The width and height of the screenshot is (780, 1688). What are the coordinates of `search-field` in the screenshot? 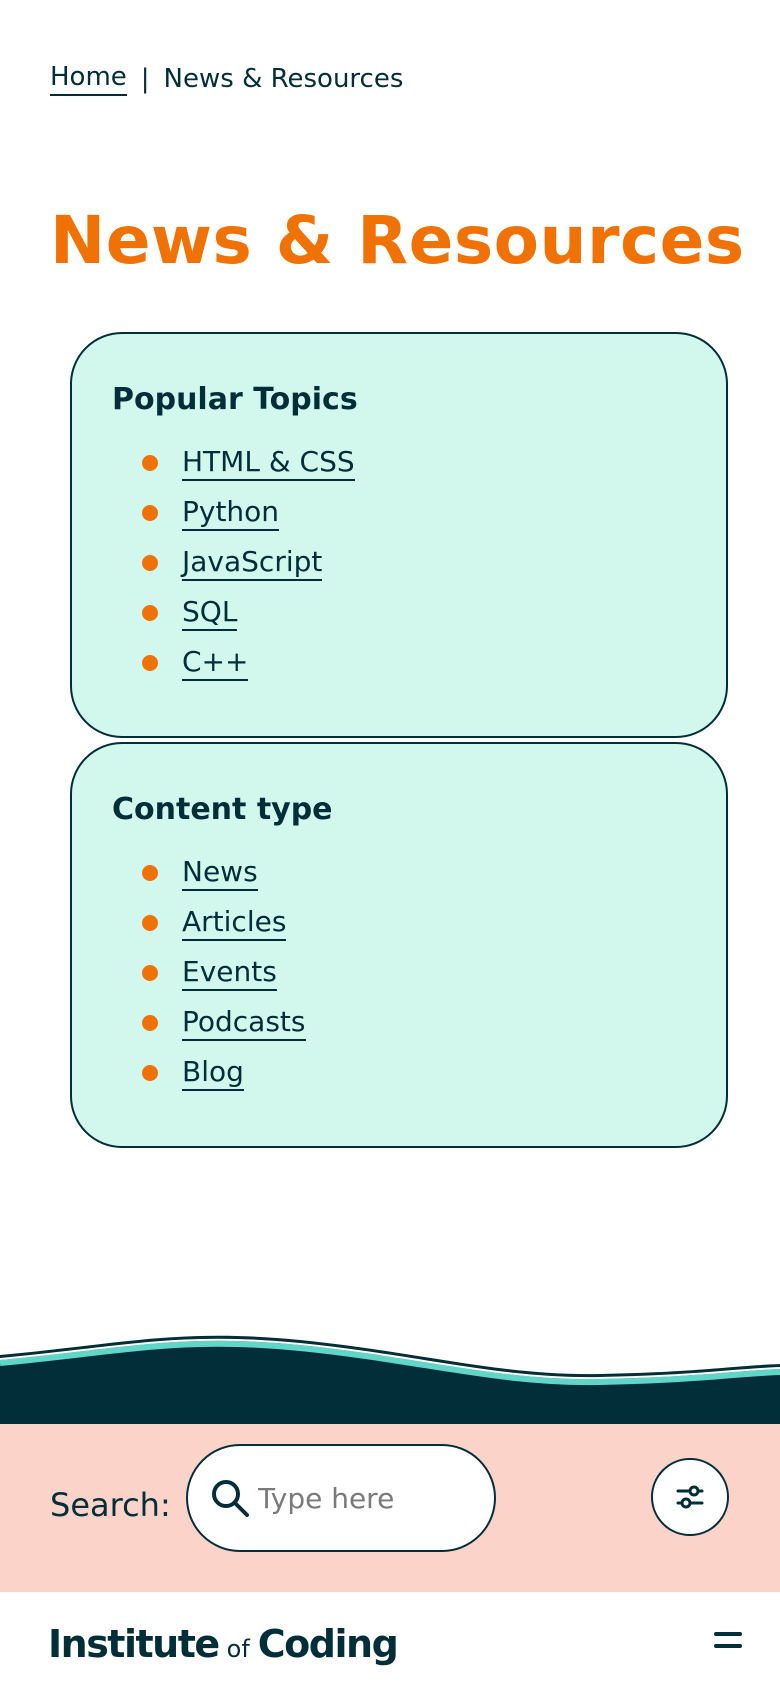 It's located at (341, 1498).